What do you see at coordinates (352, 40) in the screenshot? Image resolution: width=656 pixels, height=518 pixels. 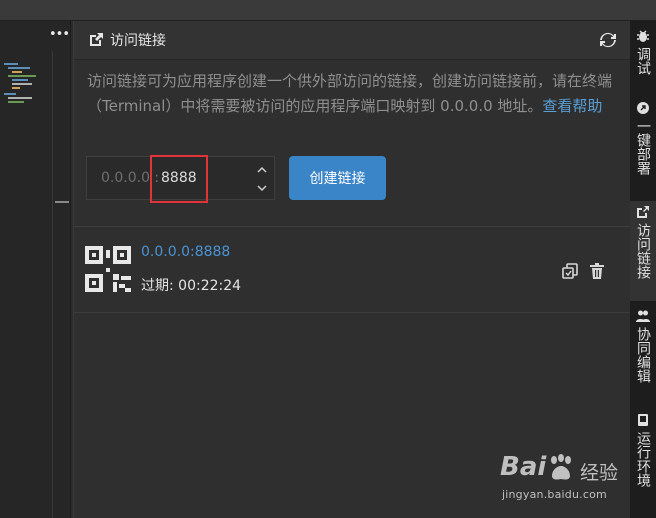 I see `panel-header: 访问链接` at bounding box center [352, 40].